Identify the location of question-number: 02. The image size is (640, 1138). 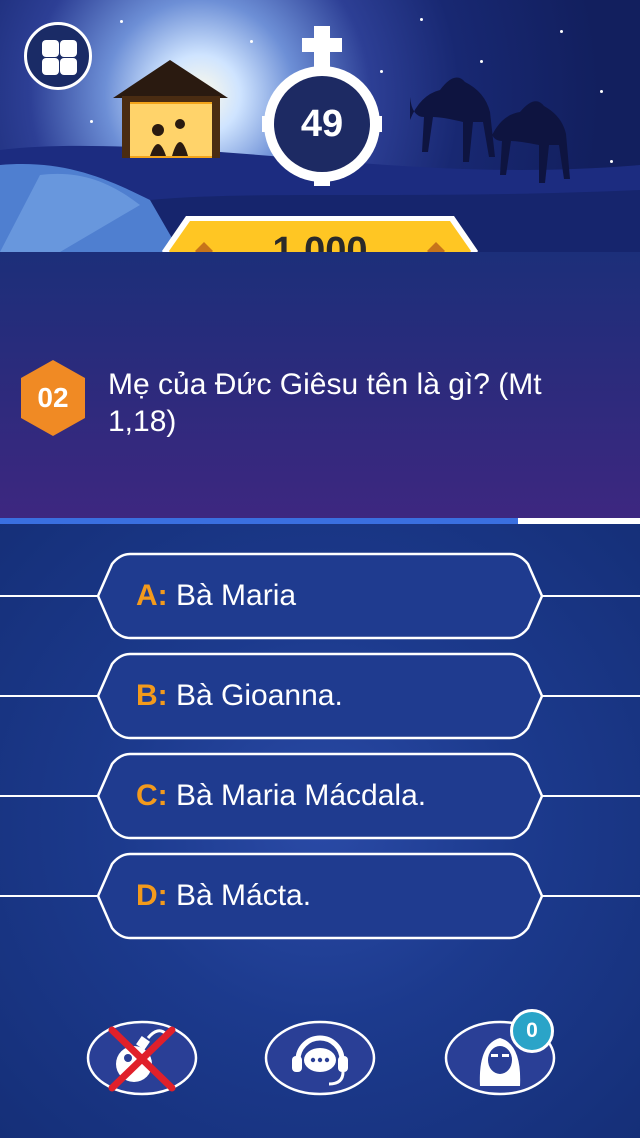
(53, 397).